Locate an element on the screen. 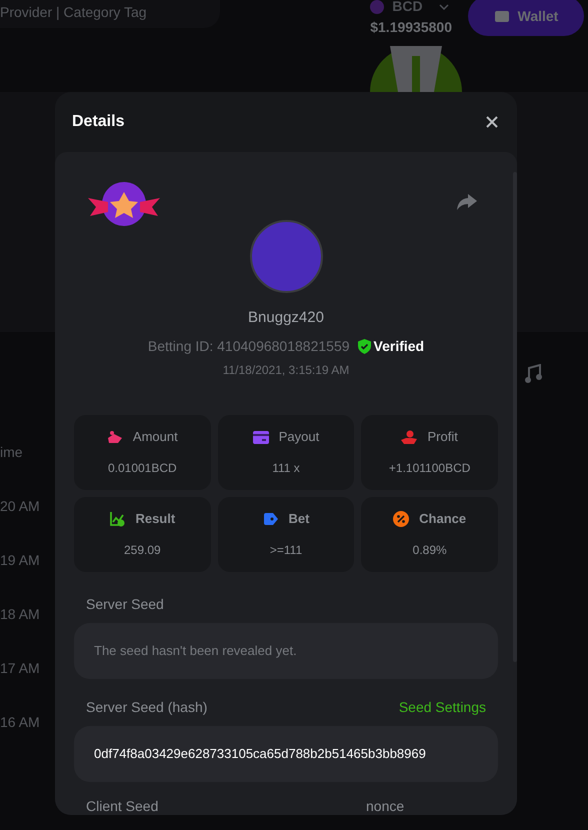  time-text: 19 AM is located at coordinates (20, 560).